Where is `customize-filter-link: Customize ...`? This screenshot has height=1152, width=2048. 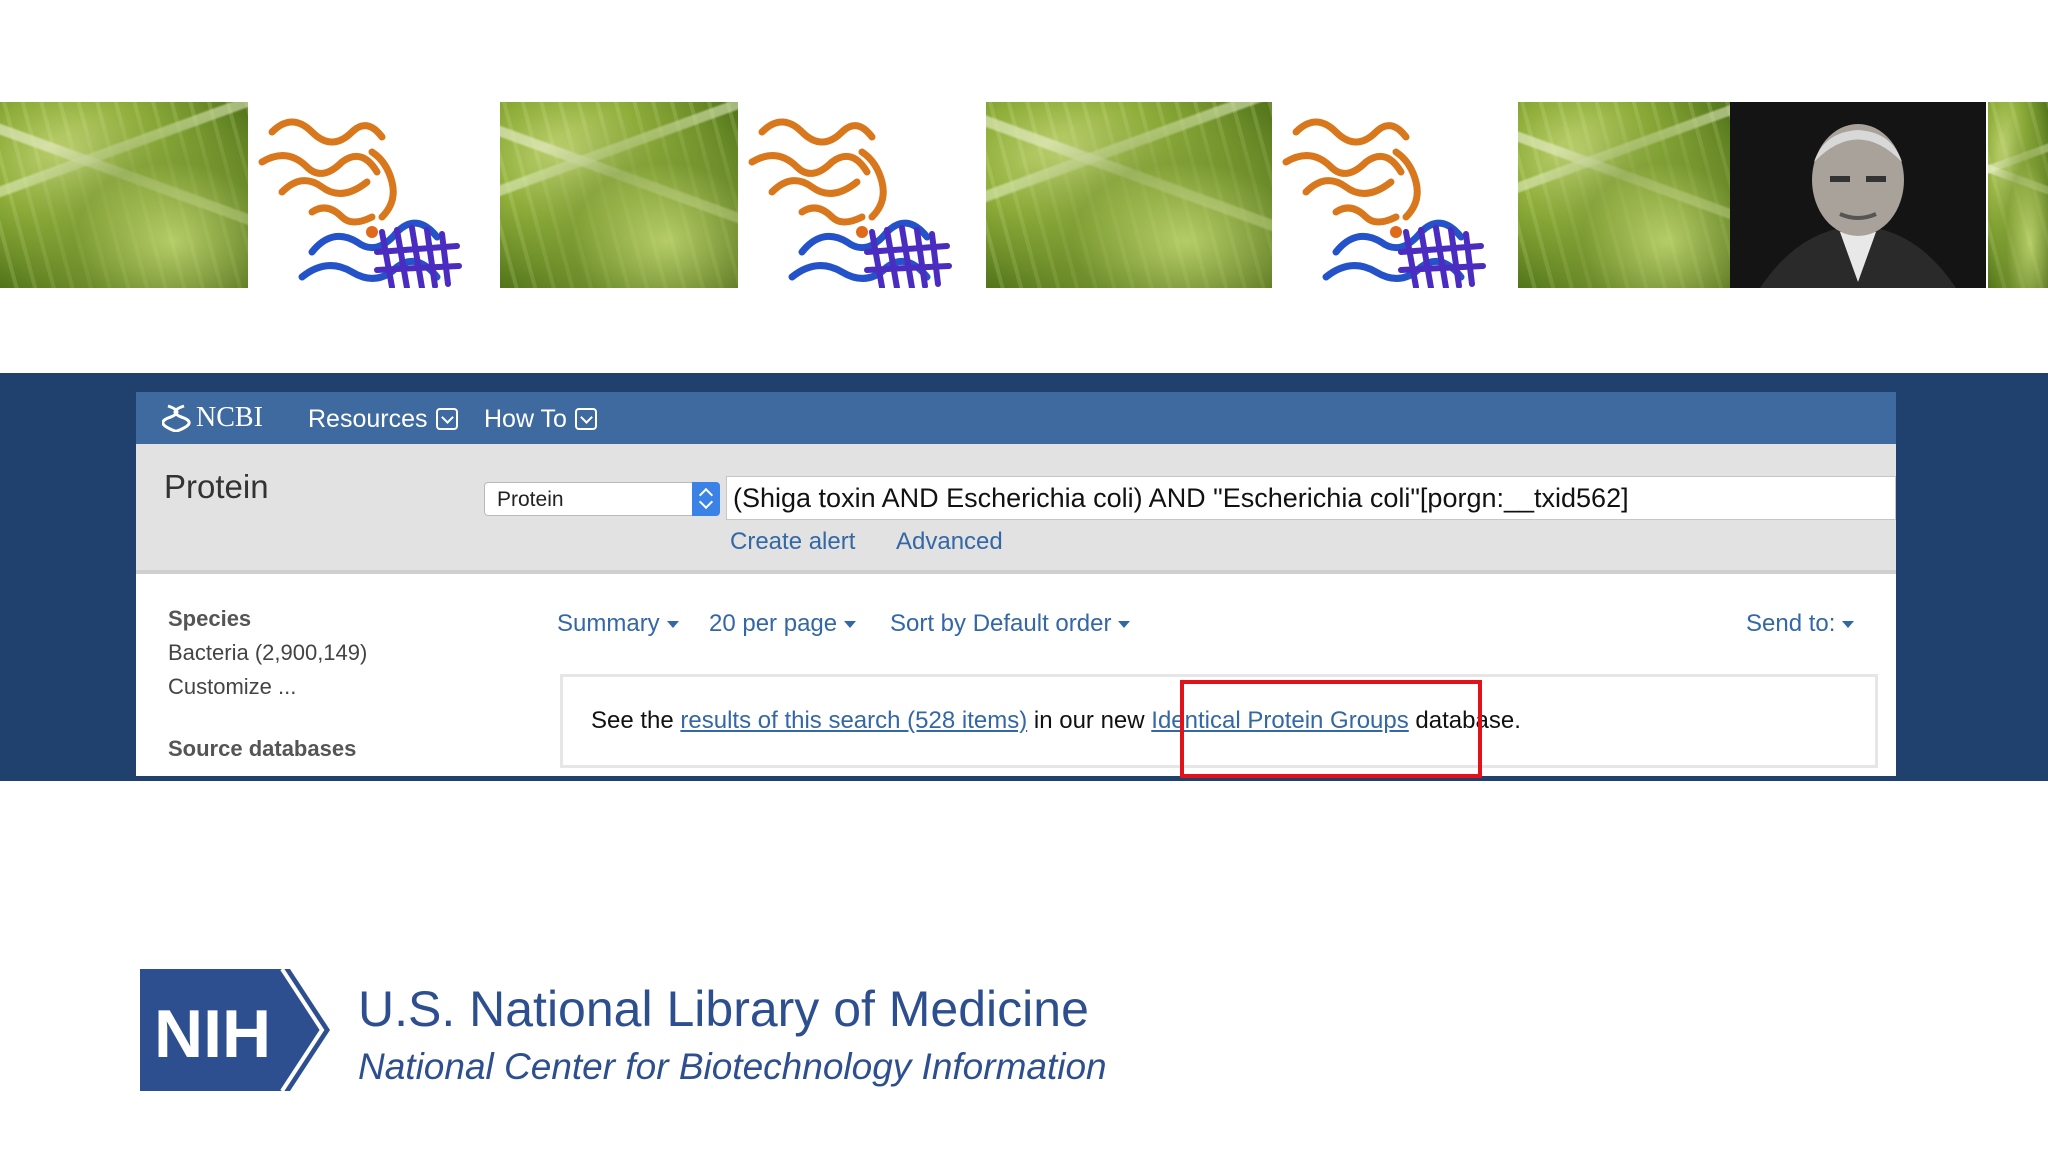
customize-filter-link: Customize ... is located at coordinates (318, 687).